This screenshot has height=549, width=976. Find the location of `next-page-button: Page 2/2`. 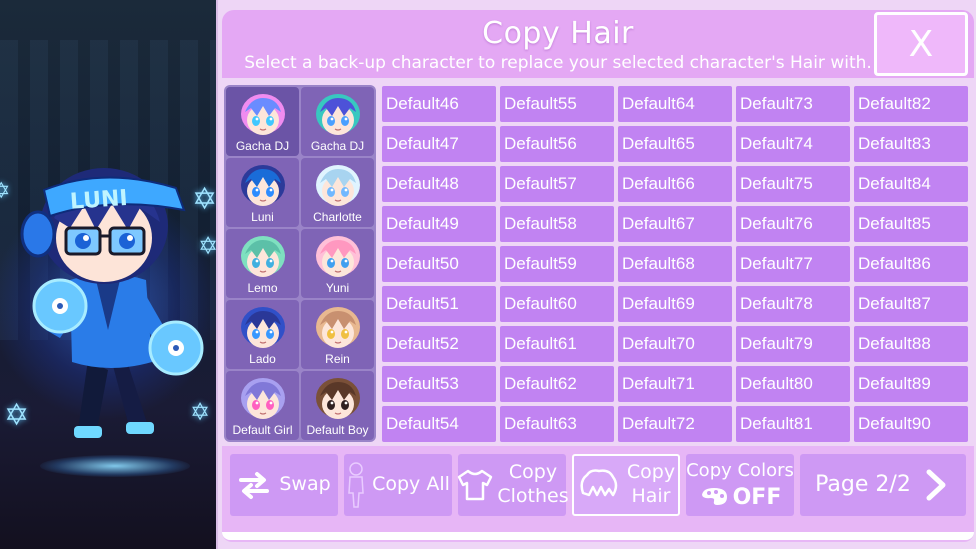

next-page-button: Page 2/2 is located at coordinates (883, 485).